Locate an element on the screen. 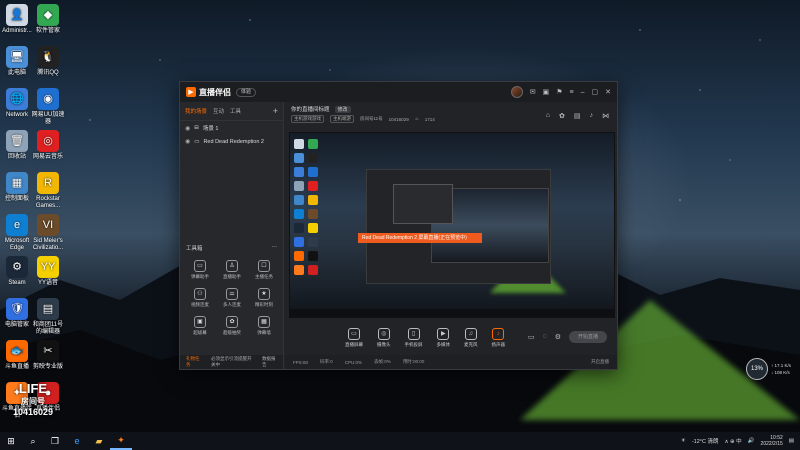 The image size is (800, 450). desktop-icon: 🐟 斗鱼直播 is located at coordinates (17, 355).